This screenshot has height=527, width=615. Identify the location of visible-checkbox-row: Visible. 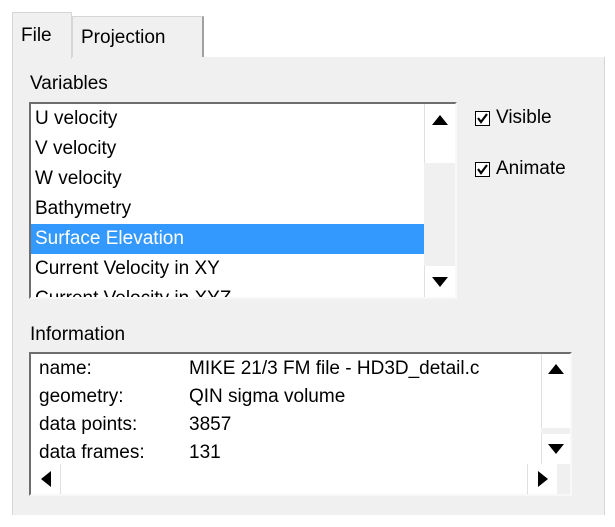
(513, 118).